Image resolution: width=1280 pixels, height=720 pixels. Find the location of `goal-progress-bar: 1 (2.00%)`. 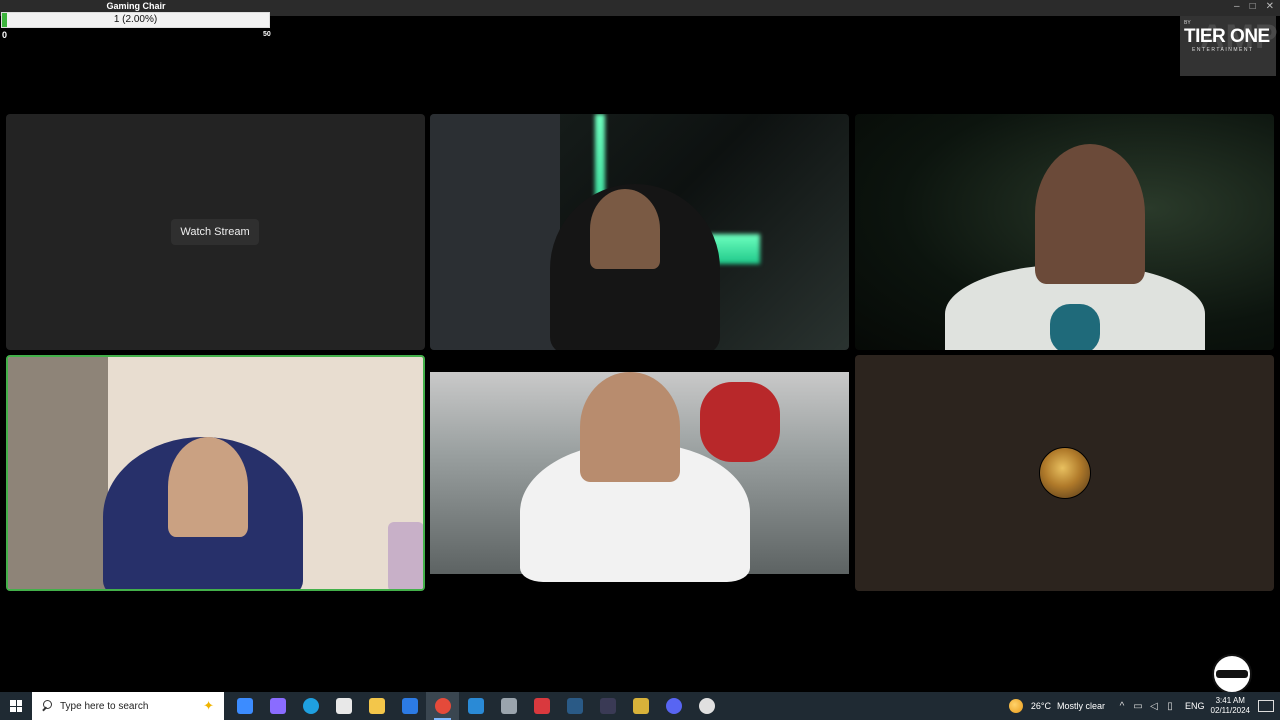

goal-progress-bar: 1 (2.00%) is located at coordinates (135, 20).